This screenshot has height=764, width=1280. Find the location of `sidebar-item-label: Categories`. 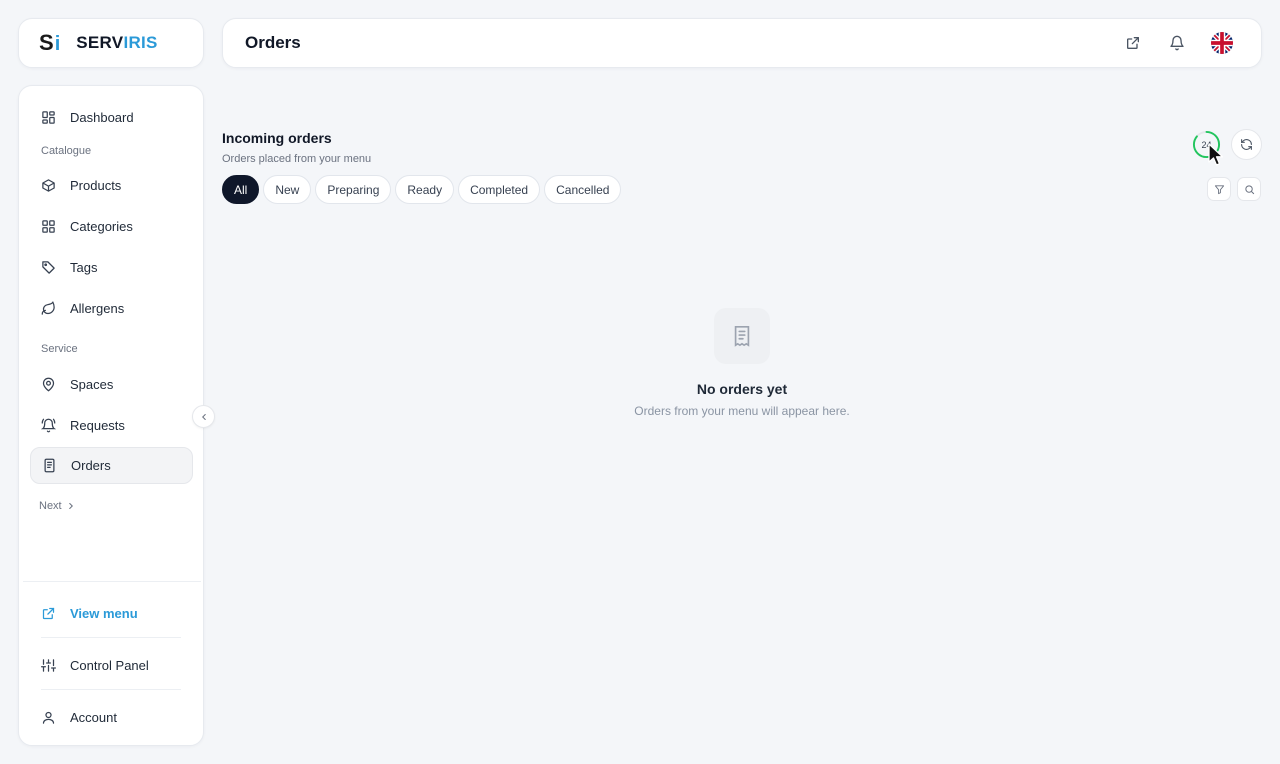

sidebar-item-label: Categories is located at coordinates (101, 226).